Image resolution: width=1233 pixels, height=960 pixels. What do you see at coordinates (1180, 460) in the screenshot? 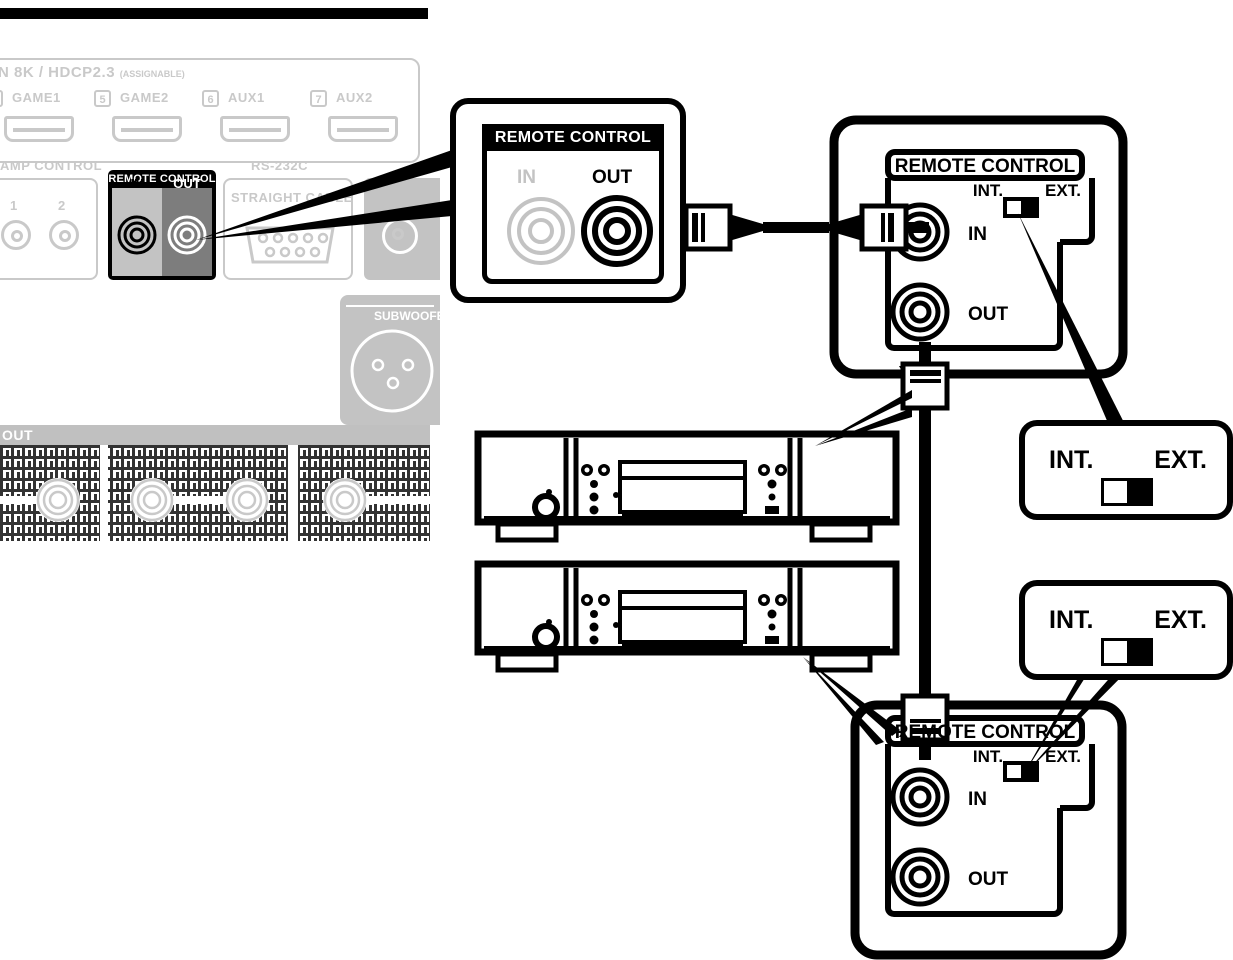
I see `switch-callout-1-ext-label: EXT.` at bounding box center [1180, 460].